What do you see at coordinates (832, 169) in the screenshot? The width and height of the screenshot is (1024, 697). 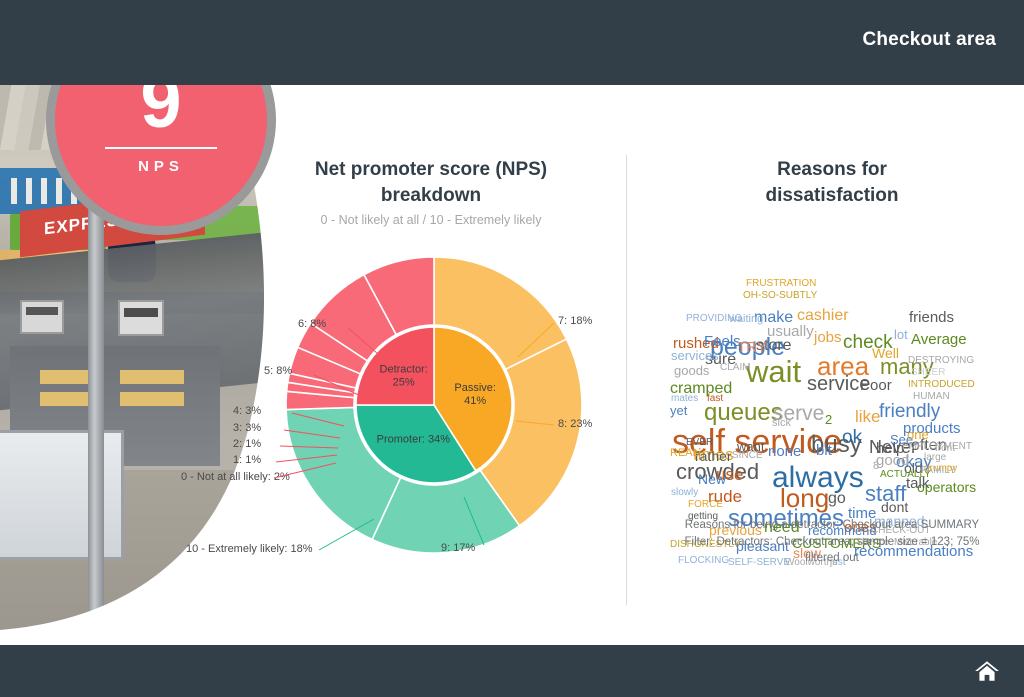 I see `wordcloud-title-line1: Reasons for` at bounding box center [832, 169].